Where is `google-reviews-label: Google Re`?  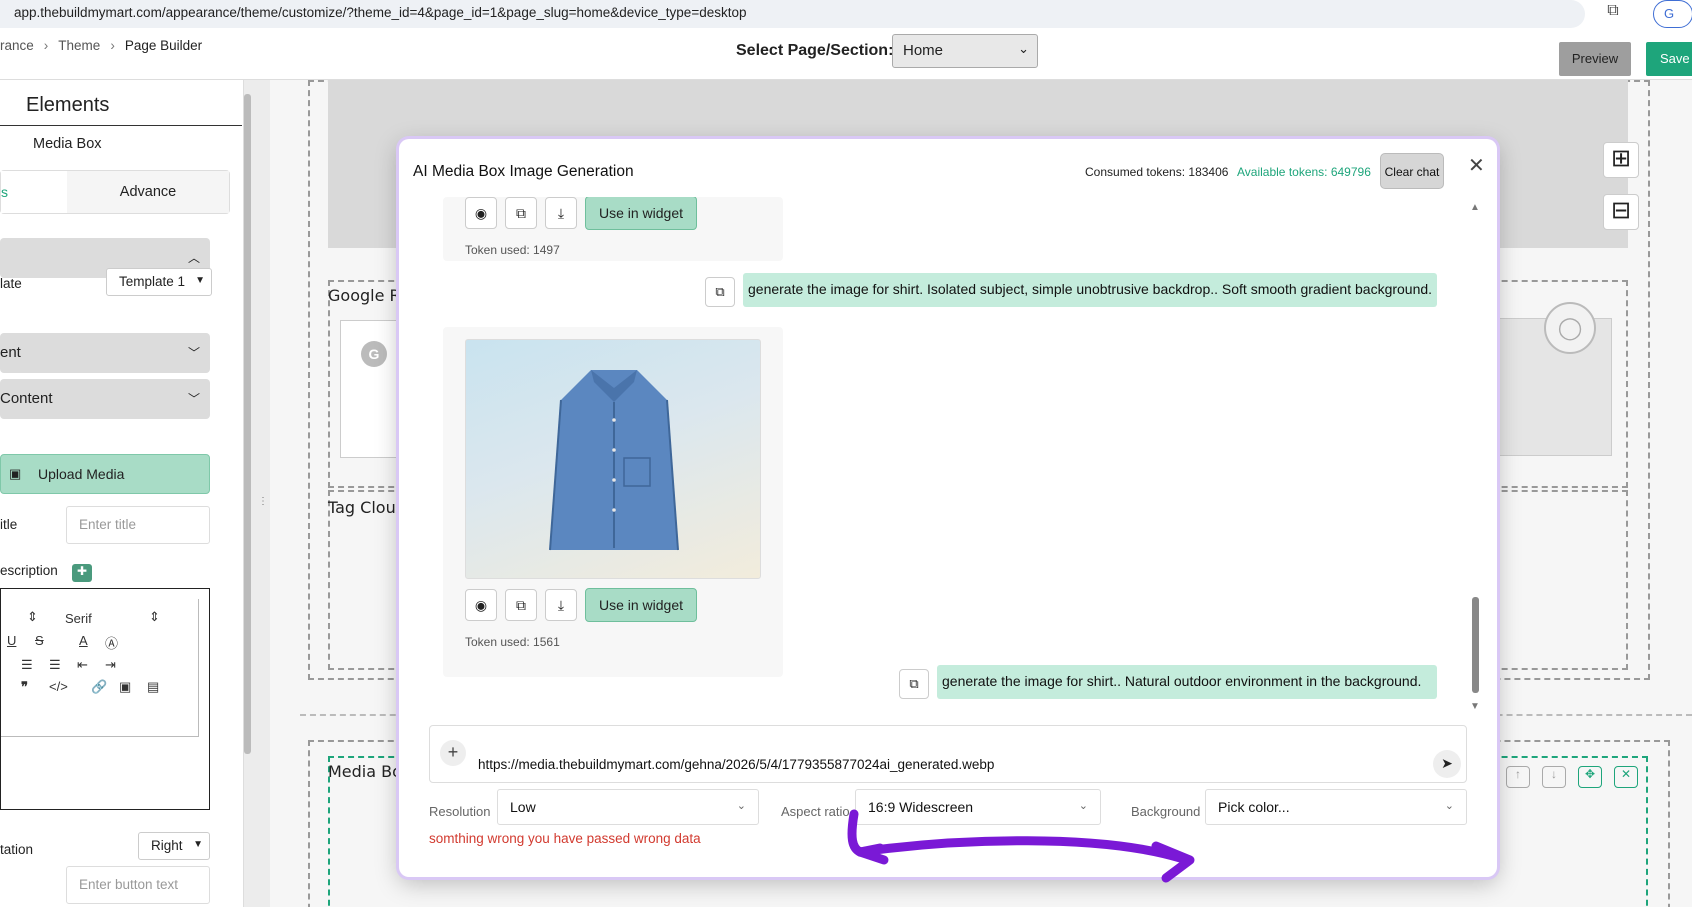
google-reviews-label: Google Re is located at coordinates (369, 295).